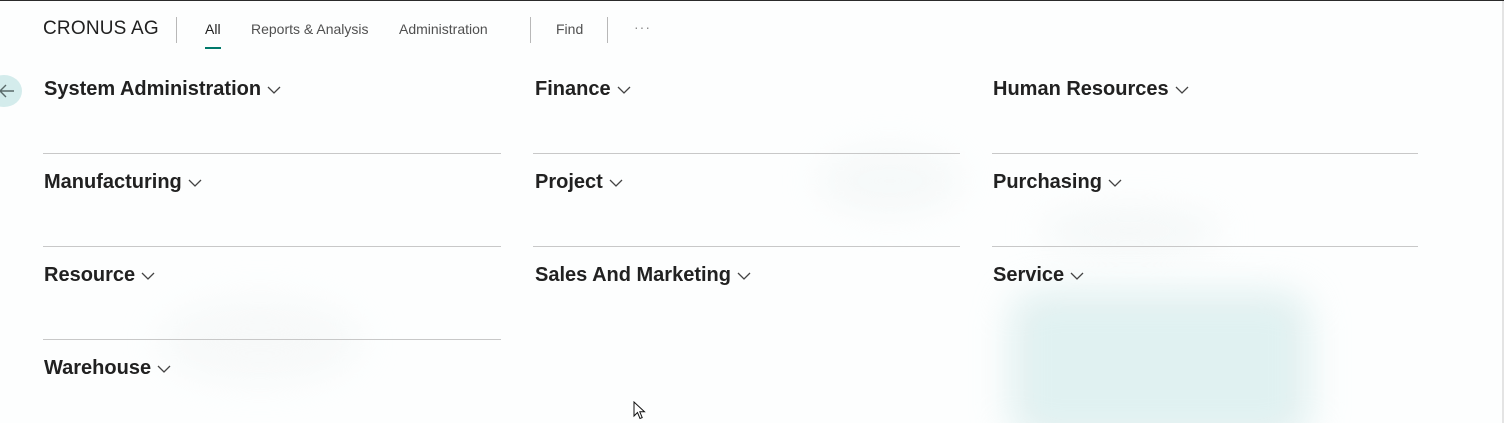  I want to click on group-label: Resource, so click(90, 275).